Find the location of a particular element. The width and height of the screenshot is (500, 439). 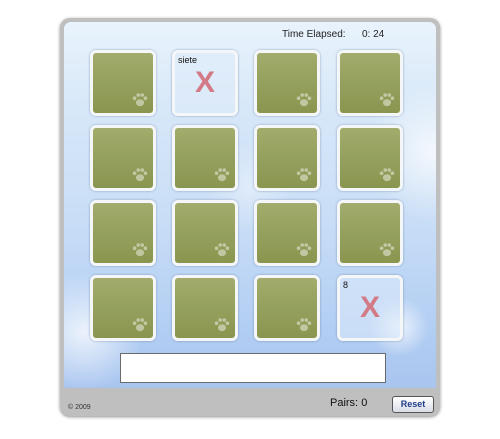

pairs-counter: Pairs: 0 is located at coordinates (348, 403).